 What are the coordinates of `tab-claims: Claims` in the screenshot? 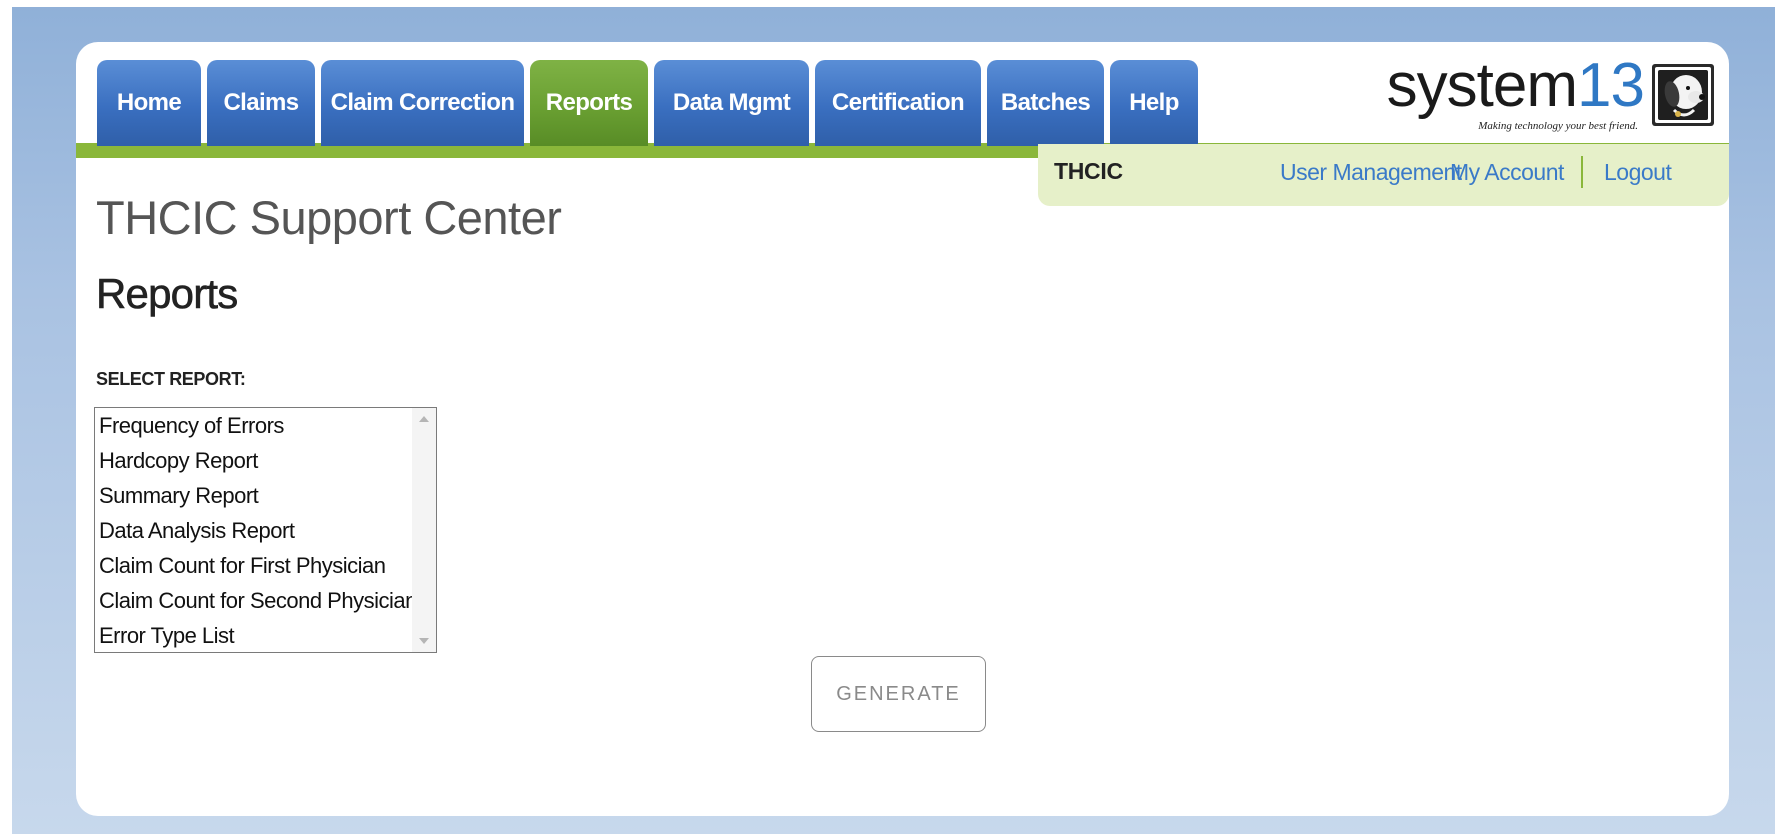 It's located at (261, 103).